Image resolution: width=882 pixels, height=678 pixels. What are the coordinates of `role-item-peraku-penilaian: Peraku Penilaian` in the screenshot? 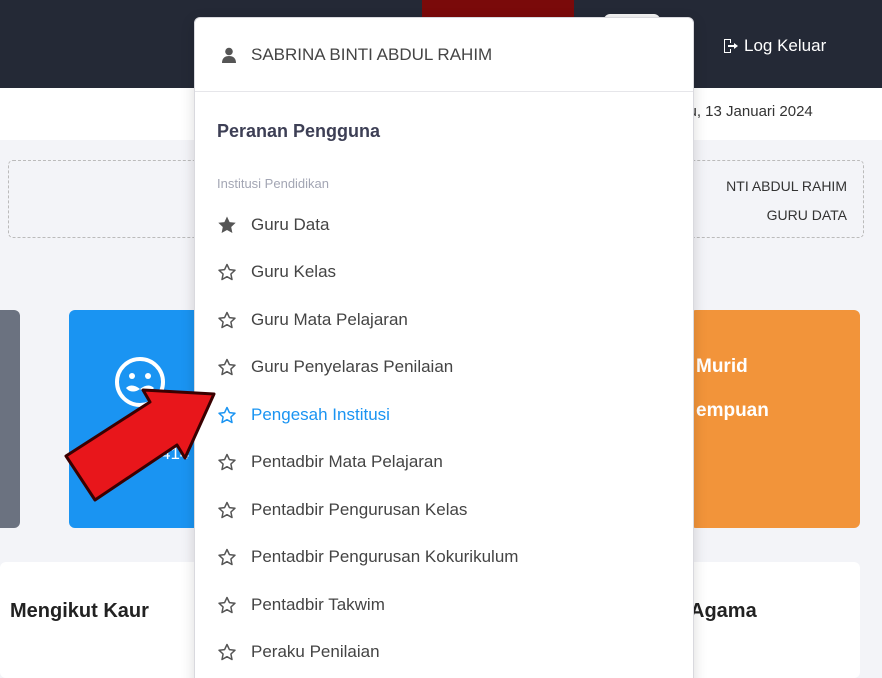 It's located at (452, 653).